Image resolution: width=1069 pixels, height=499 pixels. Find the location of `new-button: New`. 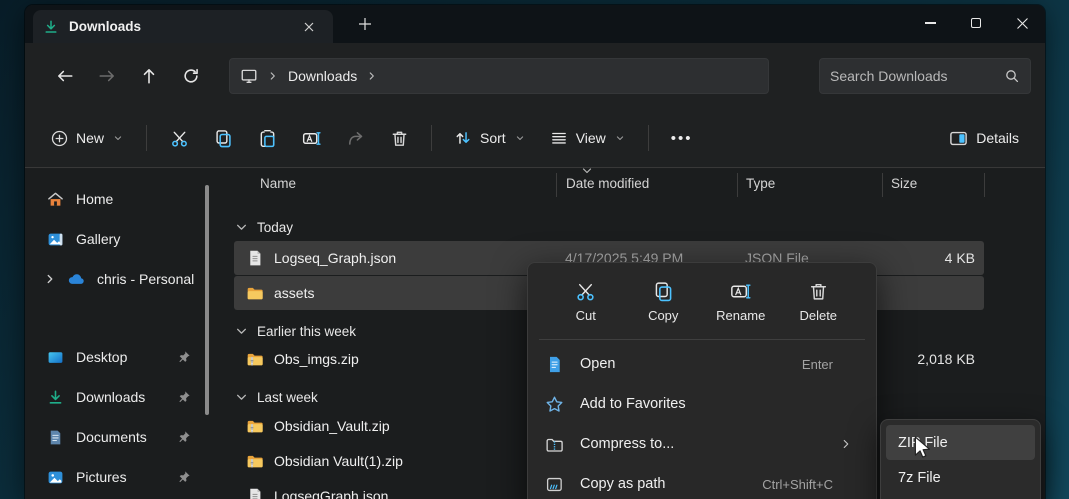

new-button: New is located at coordinates (87, 138).